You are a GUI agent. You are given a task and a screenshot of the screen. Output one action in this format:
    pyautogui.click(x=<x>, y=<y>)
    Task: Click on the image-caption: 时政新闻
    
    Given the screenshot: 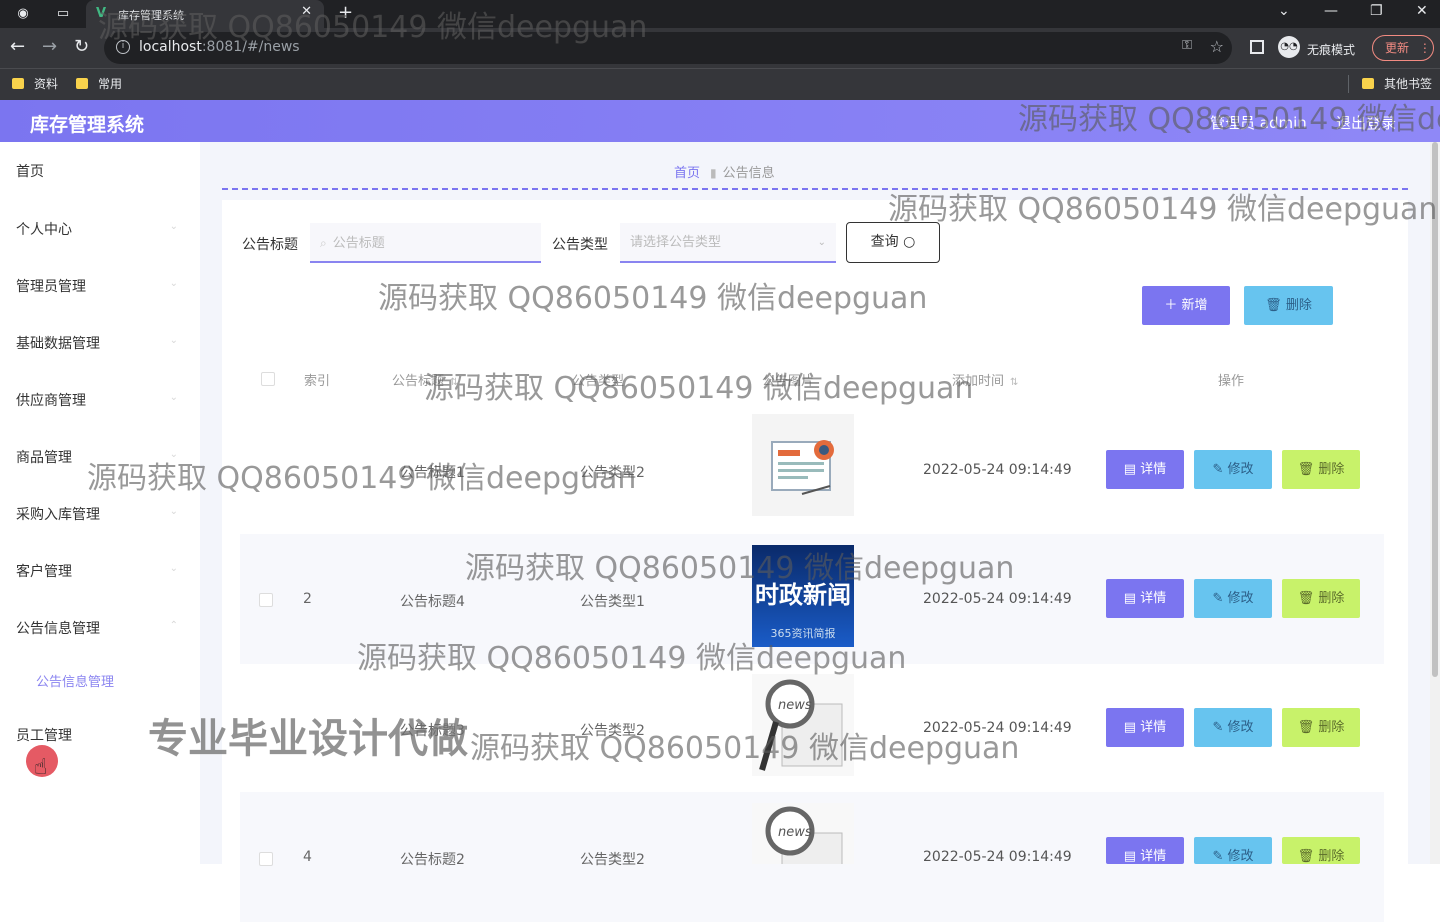 What is the action you would take?
    pyautogui.click(x=803, y=595)
    